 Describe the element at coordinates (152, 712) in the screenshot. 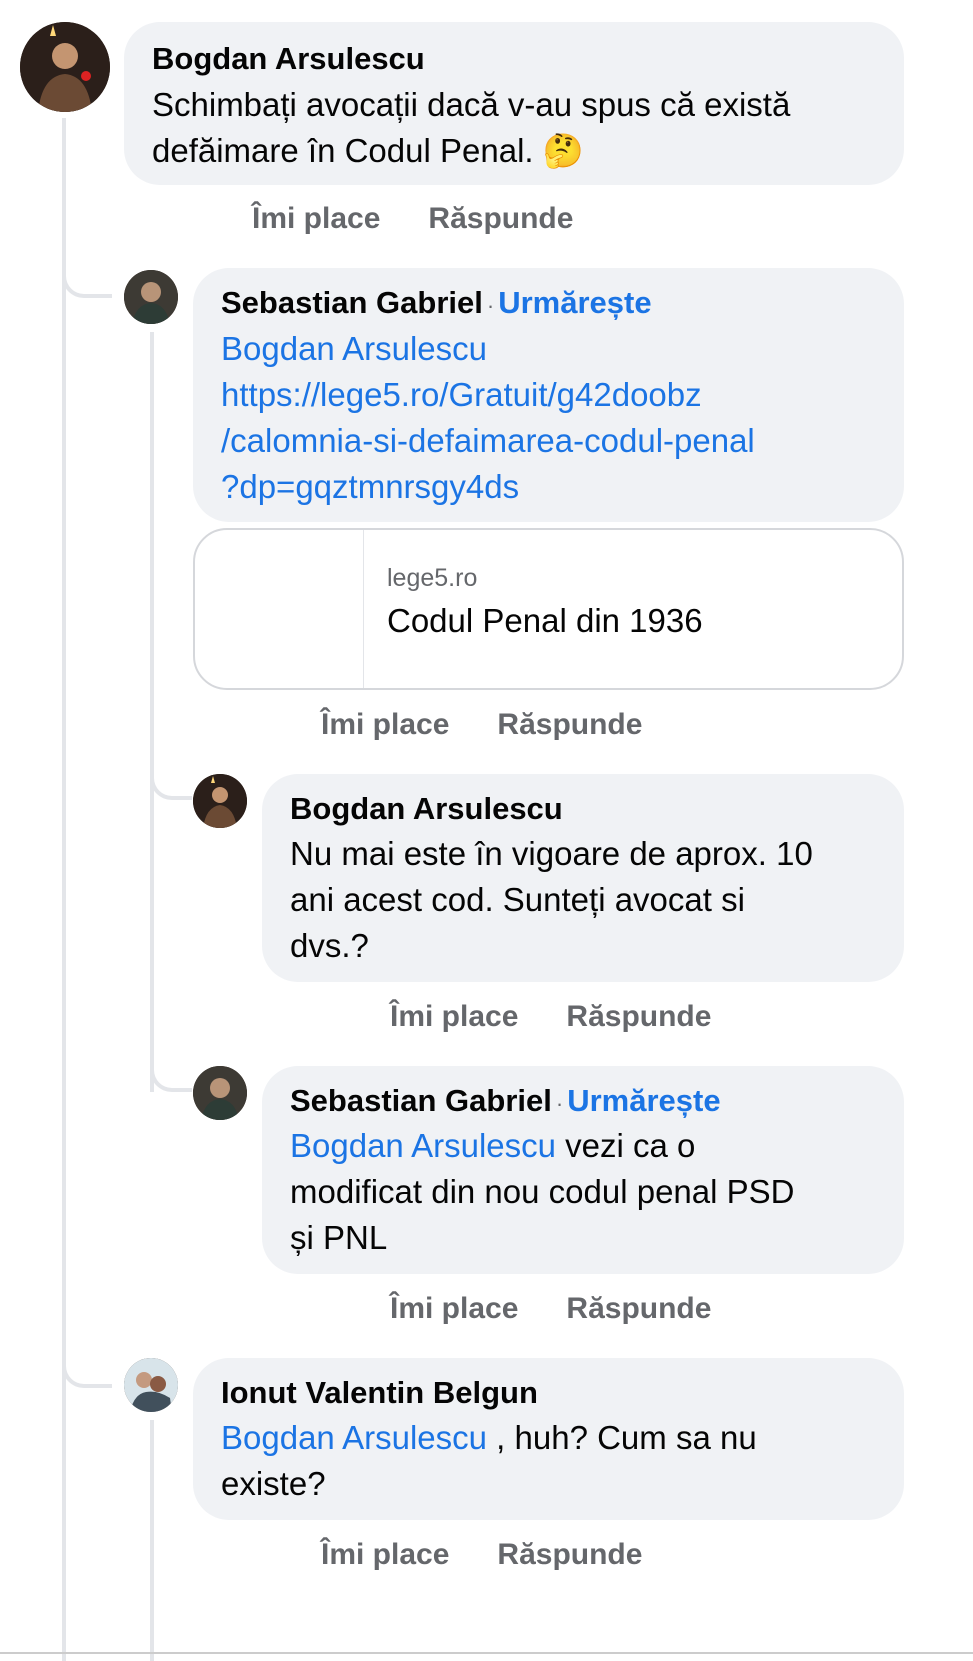

I see `thread-line-nested` at that location.